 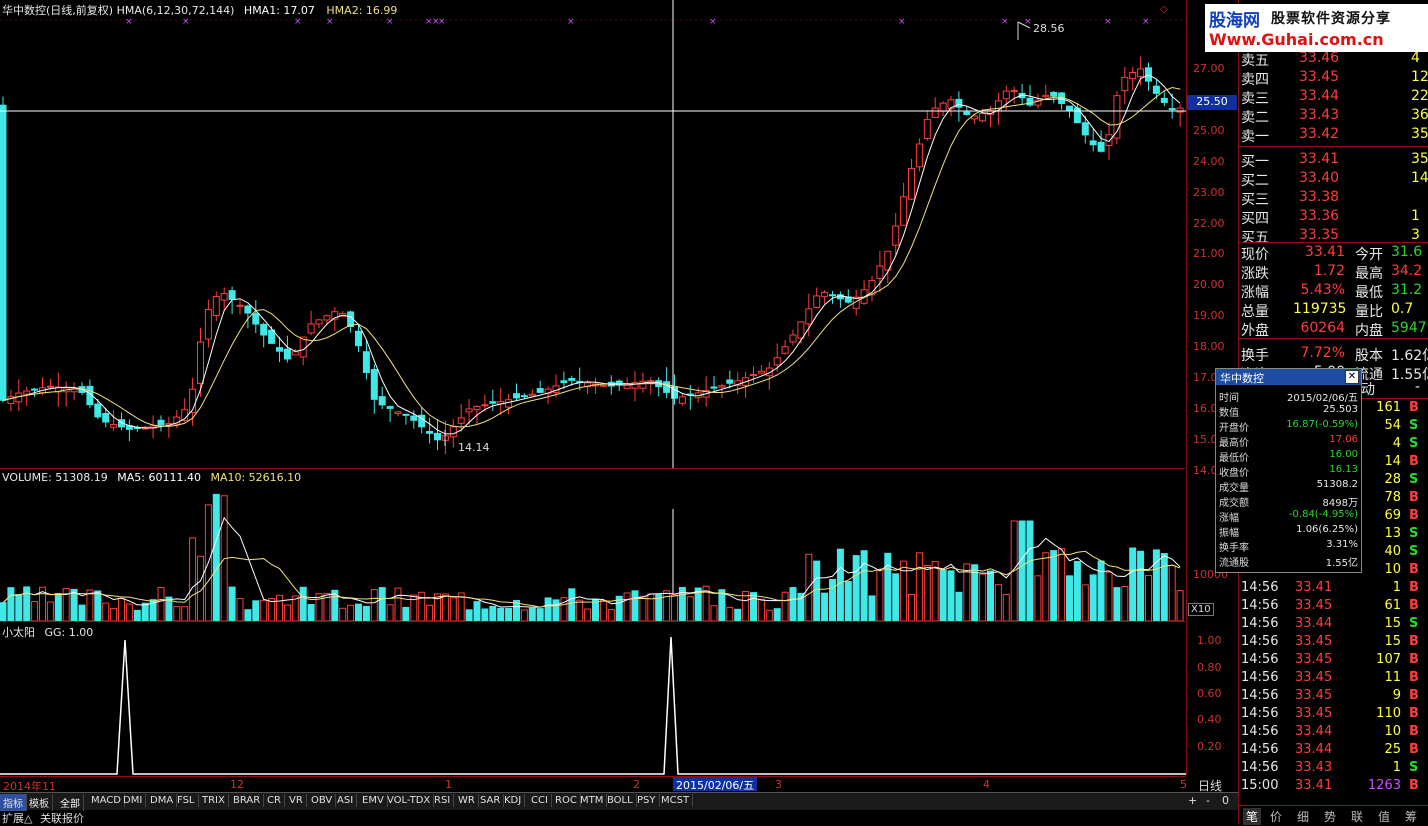 I want to click on indicator-tab: 全部, so click(x=70, y=802).